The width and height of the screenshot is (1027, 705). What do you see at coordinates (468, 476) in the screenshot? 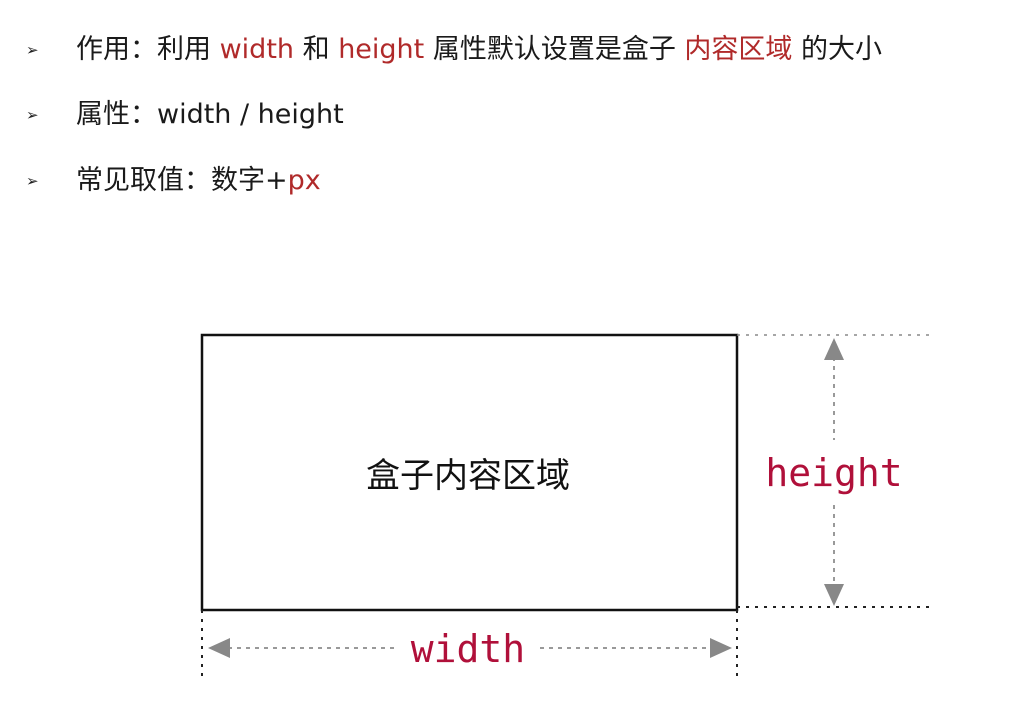
I see `content-area-label: 盒子内容区域` at bounding box center [468, 476].